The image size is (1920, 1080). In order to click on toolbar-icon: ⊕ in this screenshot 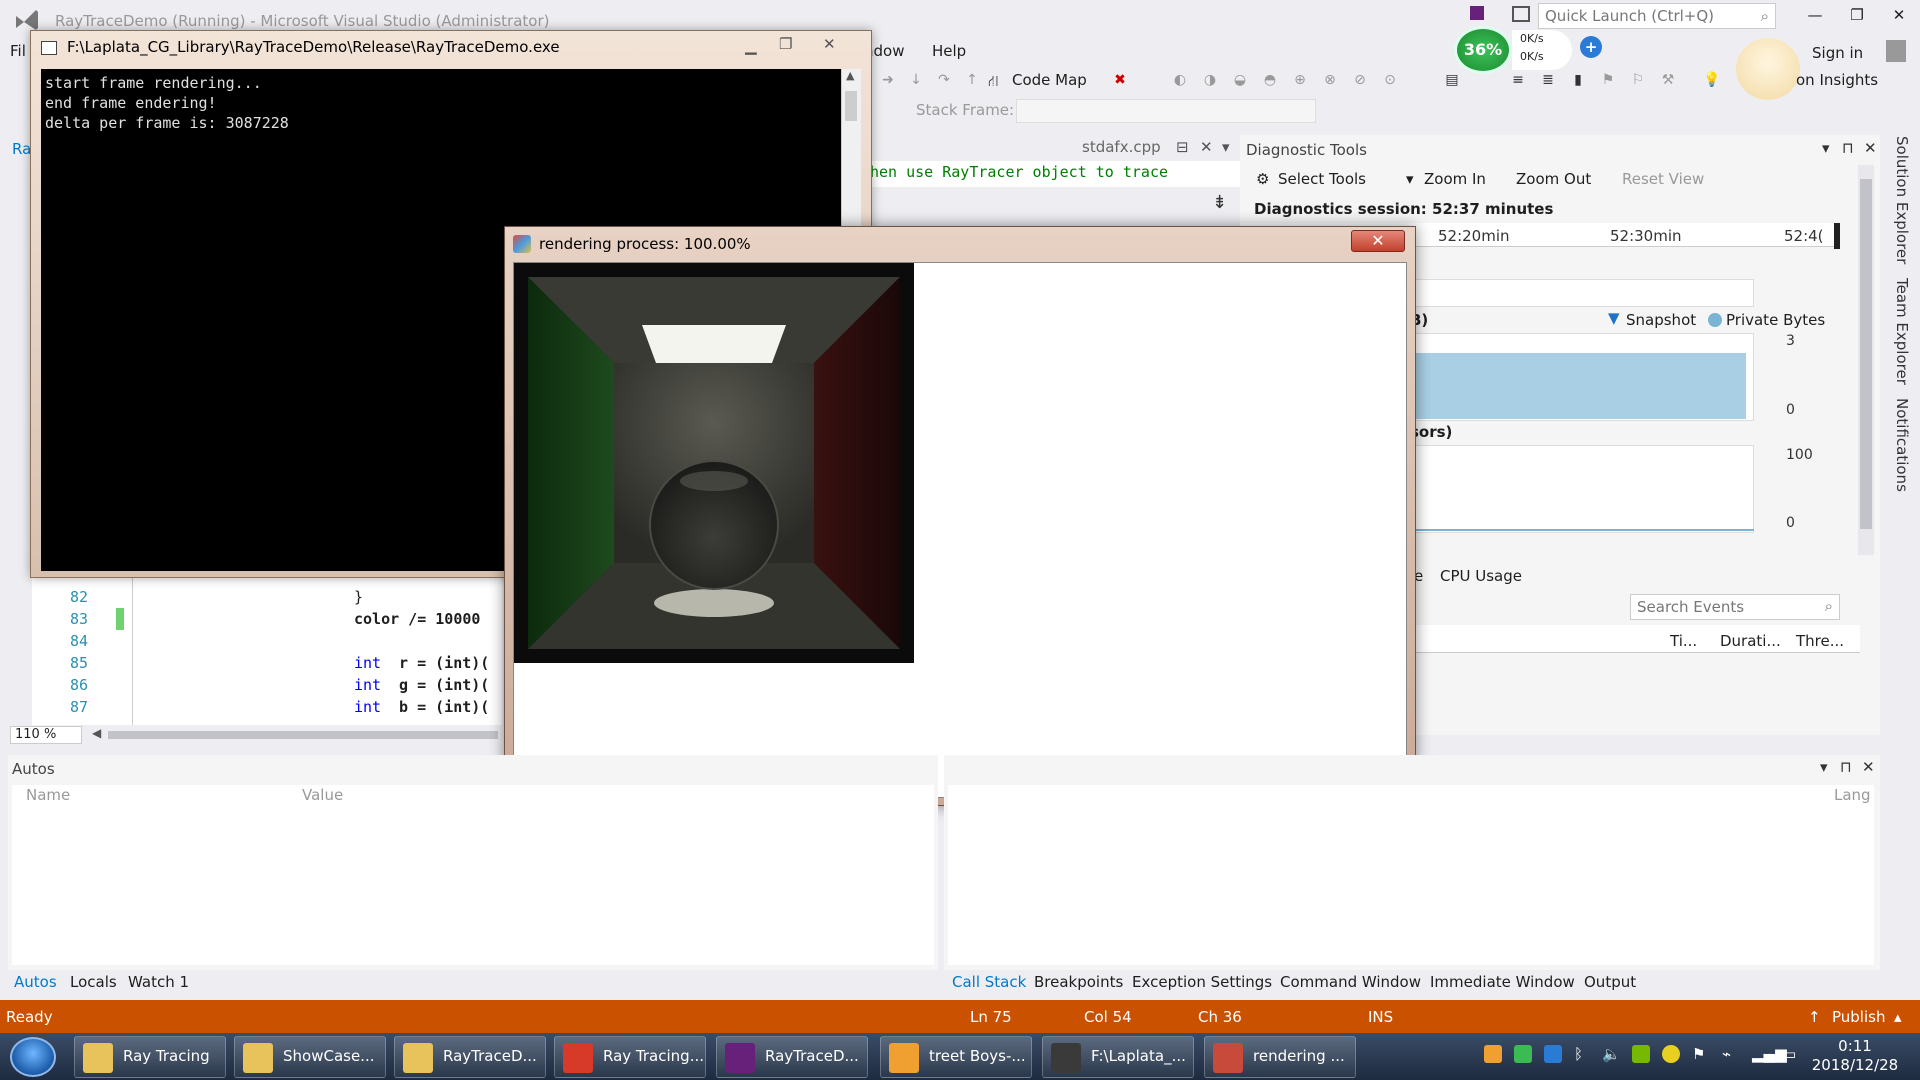, I will do `click(1300, 82)`.